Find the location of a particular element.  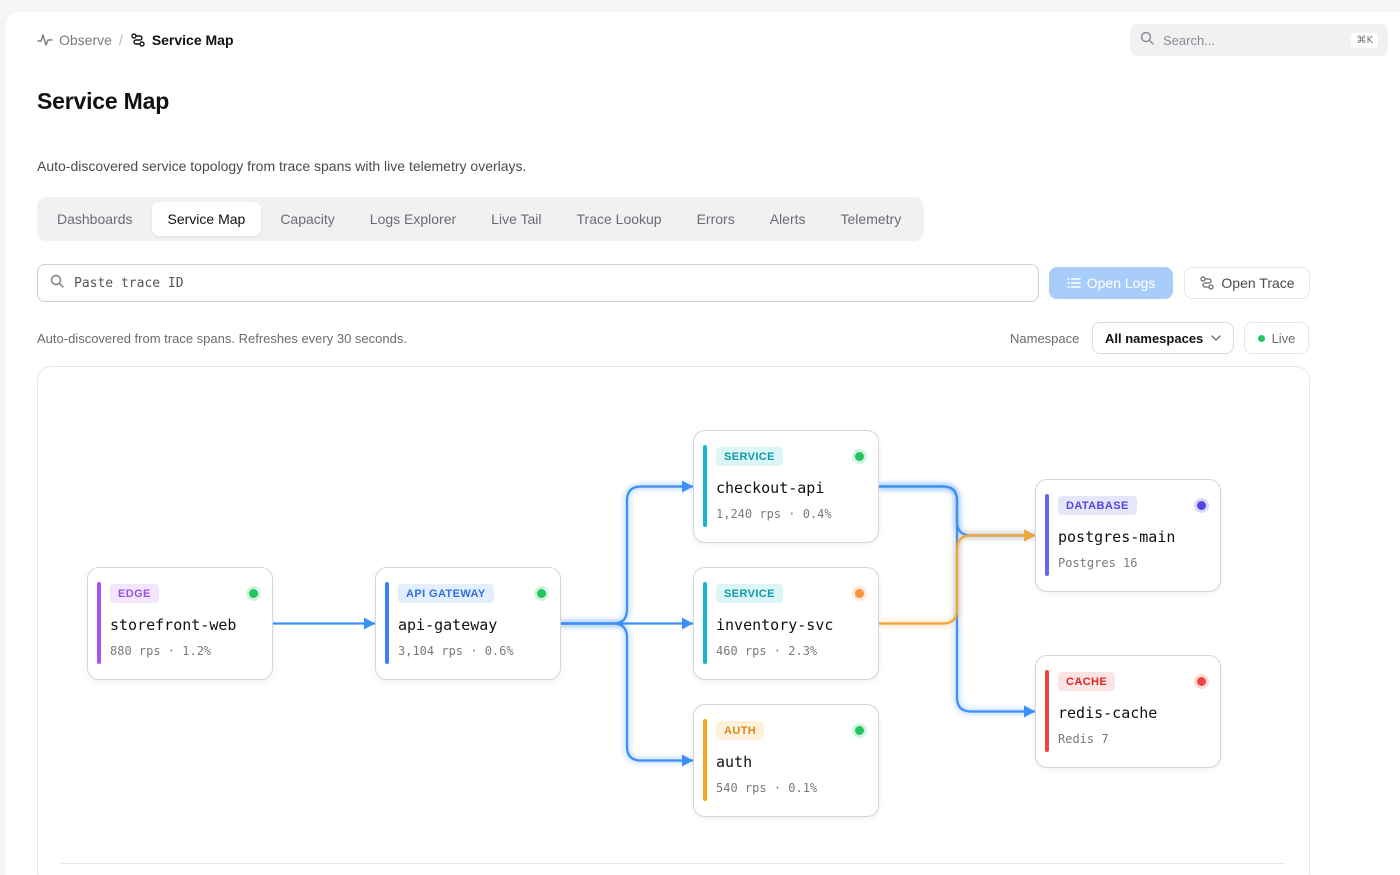

edge-api-gateway-to-auth is located at coordinates (627, 692).